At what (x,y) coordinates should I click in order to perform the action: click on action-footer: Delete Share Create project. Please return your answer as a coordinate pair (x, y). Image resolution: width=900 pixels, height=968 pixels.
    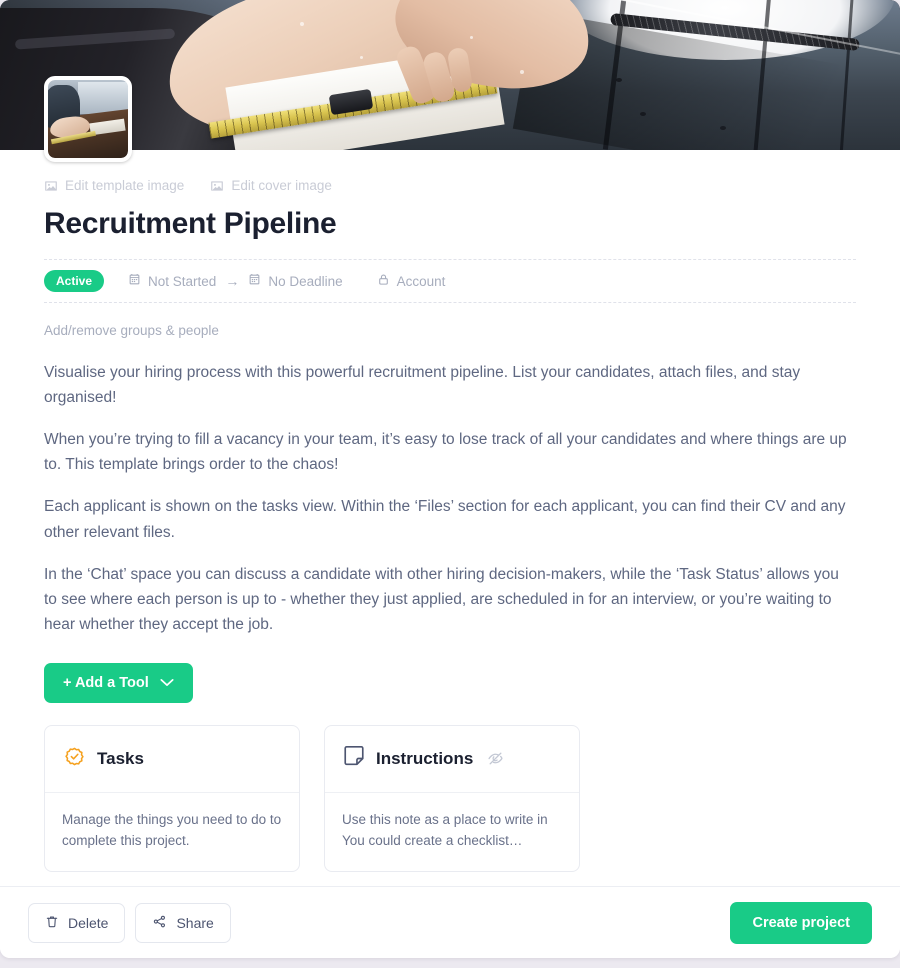
    Looking at the image, I should click on (450, 922).